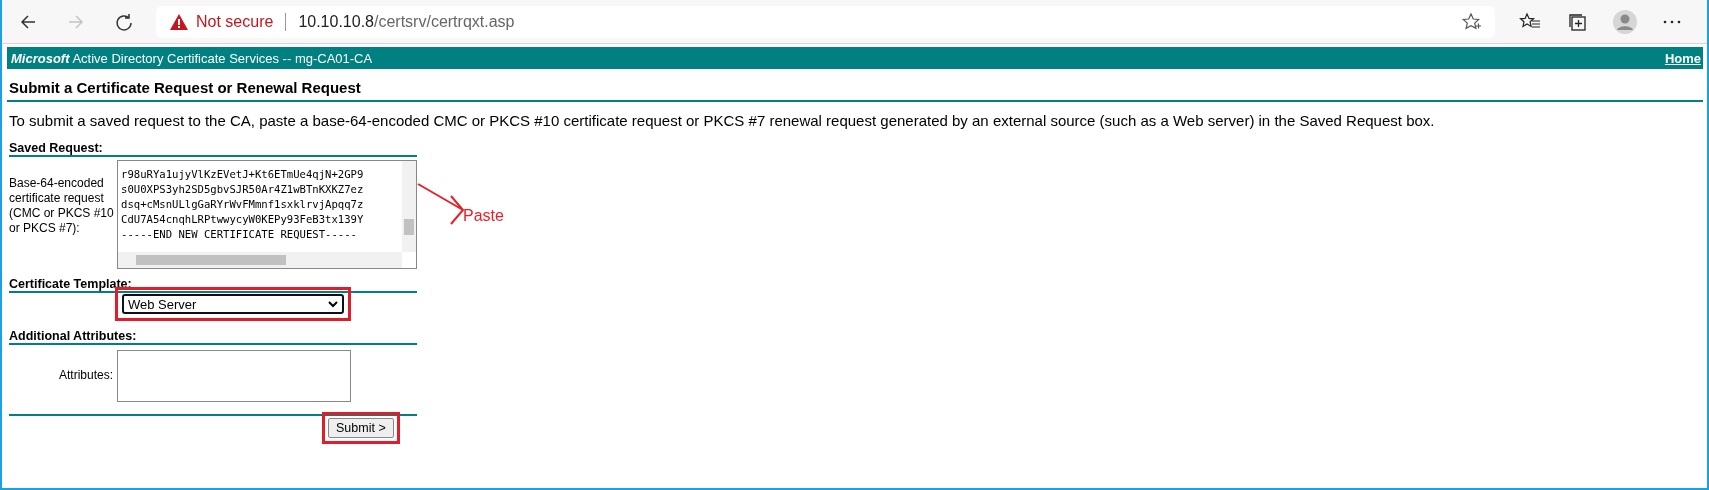  What do you see at coordinates (233, 304) in the screenshot?
I see `template-dropdown: Web Server` at bounding box center [233, 304].